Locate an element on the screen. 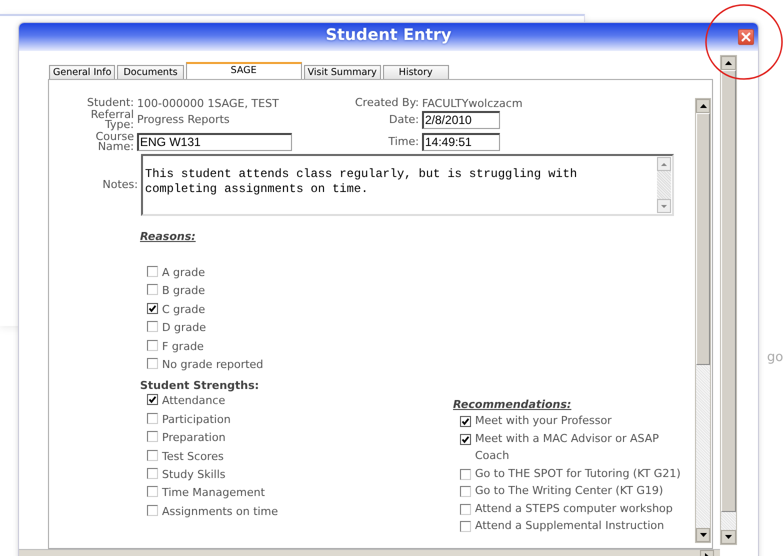 This screenshot has height=556, width=783. field-value: 100-000000 1SAGE, TEST is located at coordinates (208, 103).